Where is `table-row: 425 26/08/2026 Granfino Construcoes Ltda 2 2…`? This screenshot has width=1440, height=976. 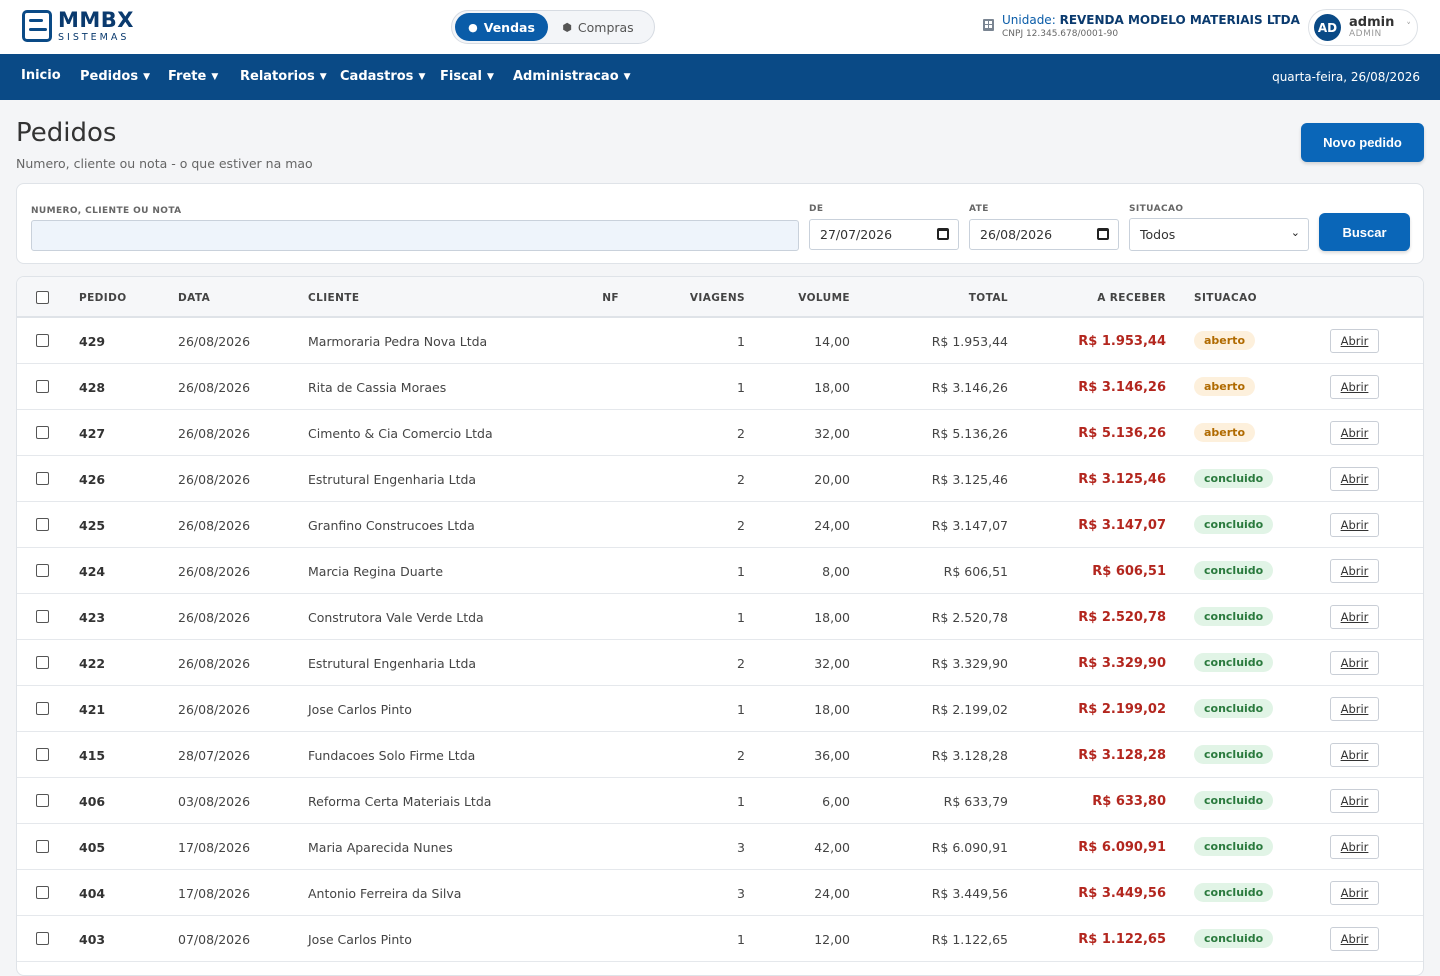 table-row: 425 26/08/2026 Granfino Construcoes Ltda 2 2… is located at coordinates (720, 525).